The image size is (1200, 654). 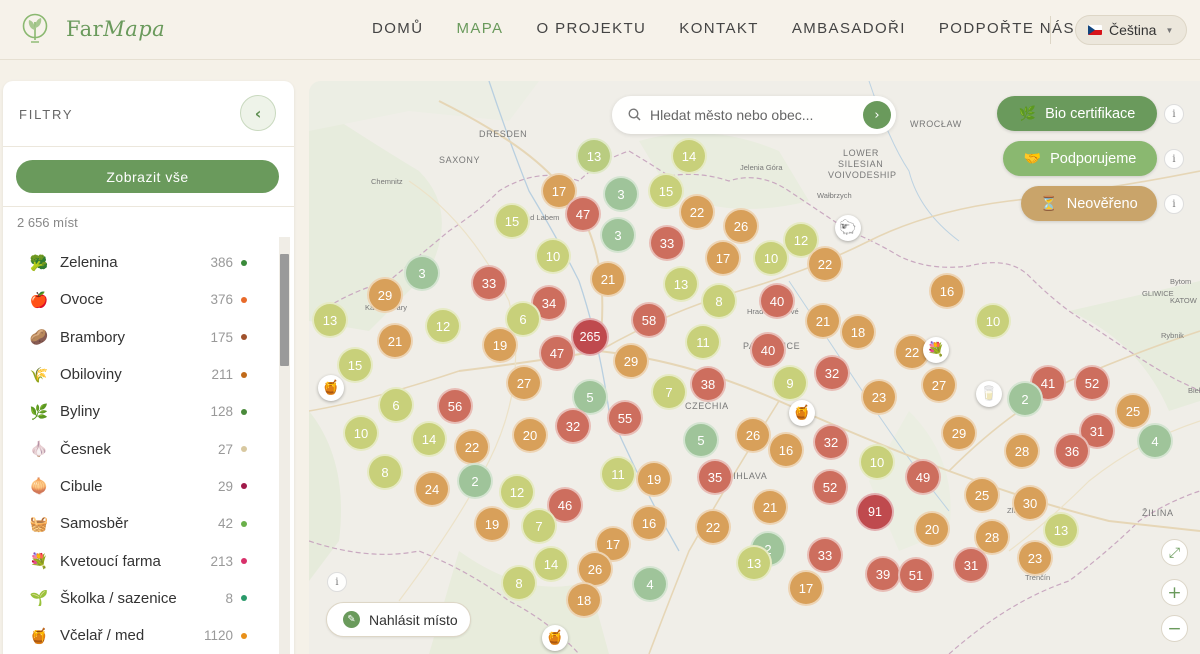 I want to click on map-cluster: 5, so click(x=701, y=440).